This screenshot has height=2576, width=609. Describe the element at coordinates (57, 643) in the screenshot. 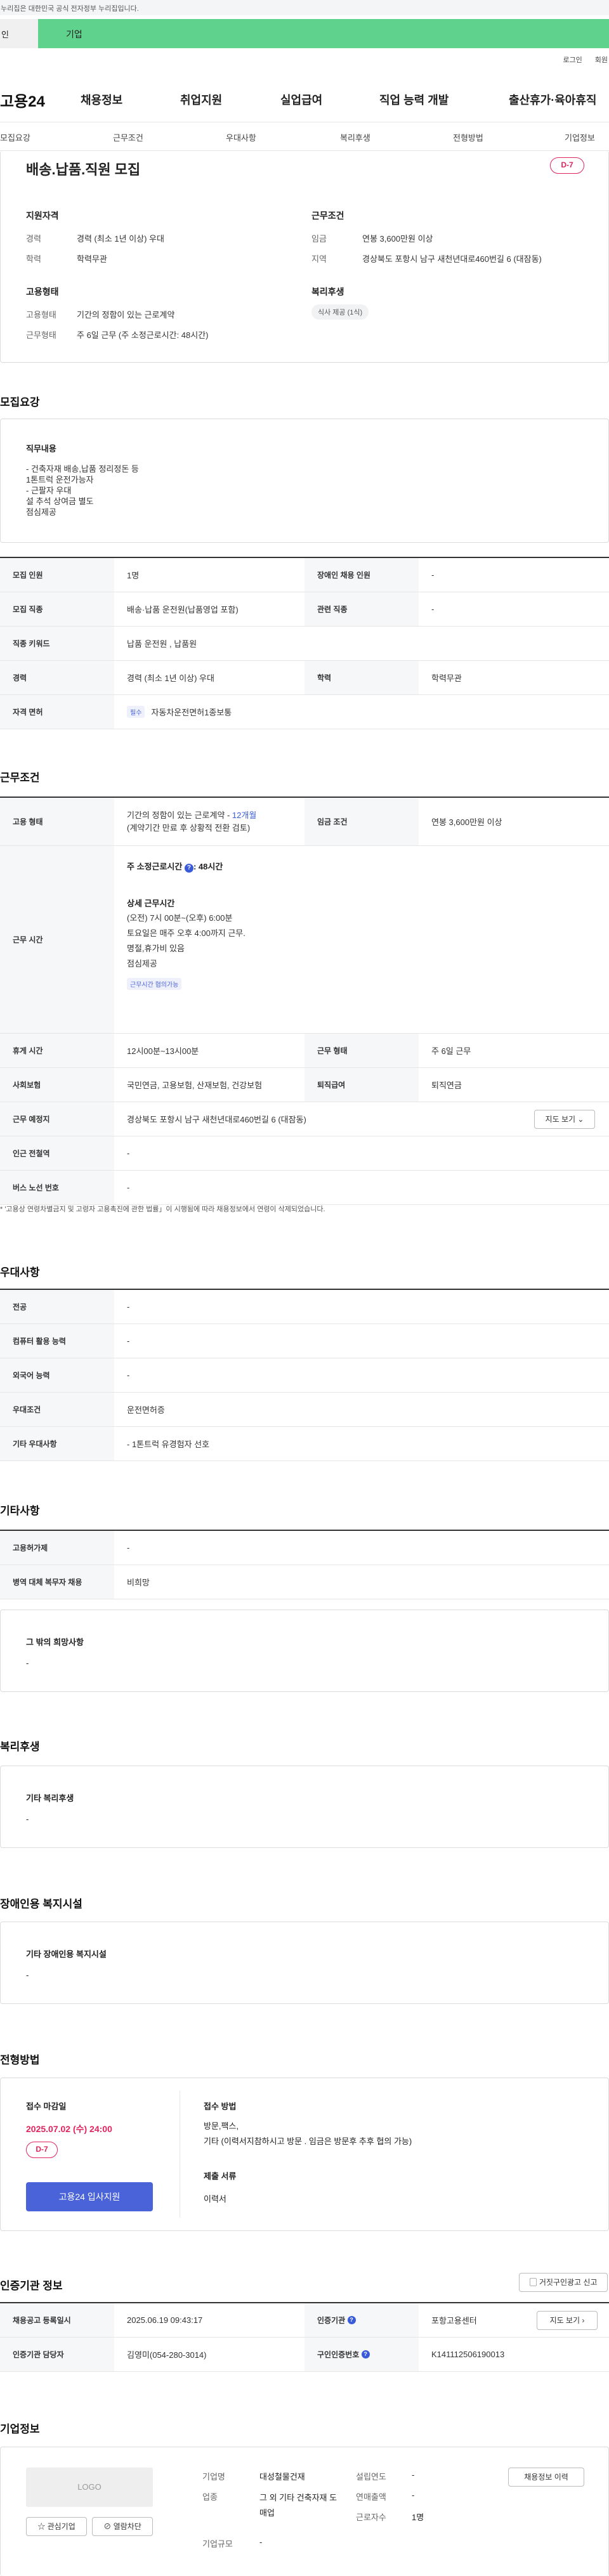

I see `table-header: 직종 키워드` at that location.